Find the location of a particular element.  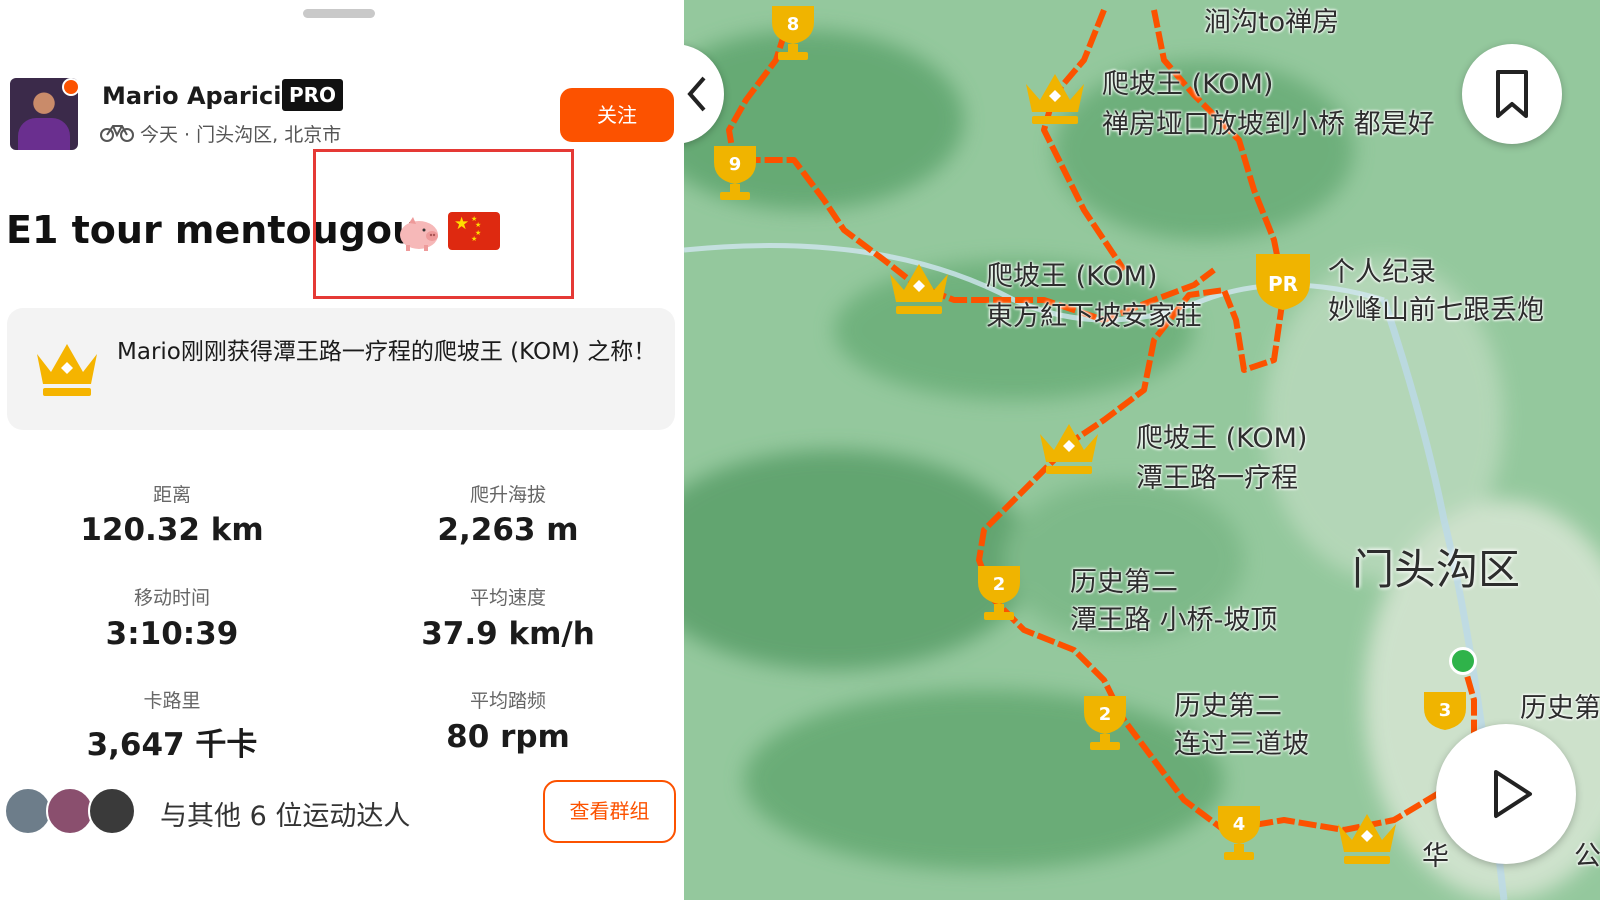

pr-label: PR is located at coordinates (1283, 284).